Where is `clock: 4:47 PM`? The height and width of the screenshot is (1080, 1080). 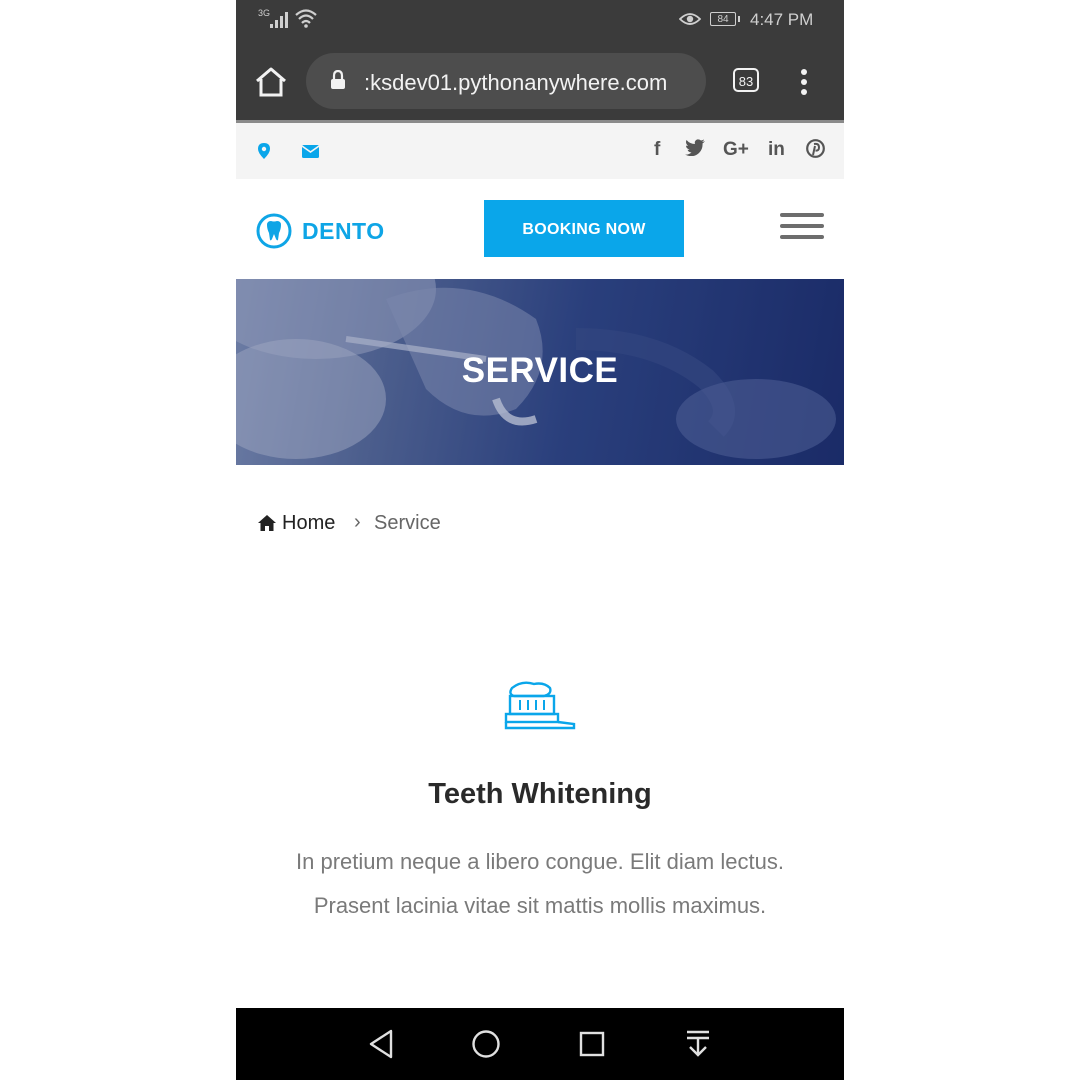
clock: 4:47 PM is located at coordinates (782, 19).